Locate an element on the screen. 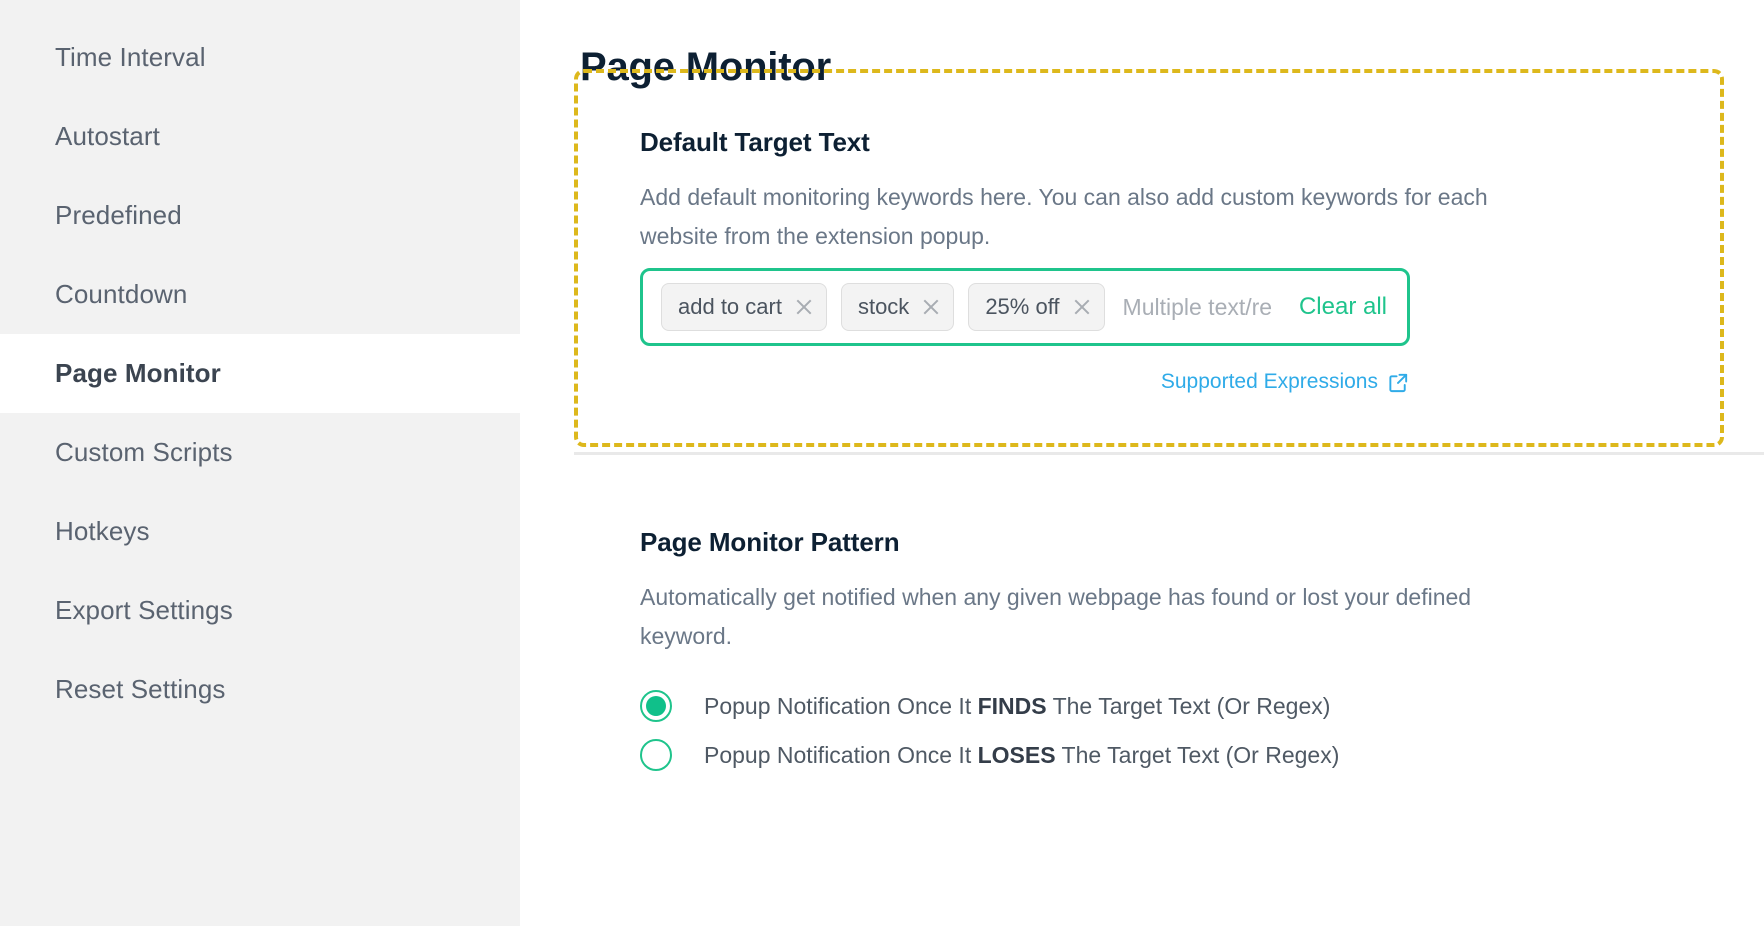  sidebar-item-label: Reset Settings is located at coordinates (140, 689).